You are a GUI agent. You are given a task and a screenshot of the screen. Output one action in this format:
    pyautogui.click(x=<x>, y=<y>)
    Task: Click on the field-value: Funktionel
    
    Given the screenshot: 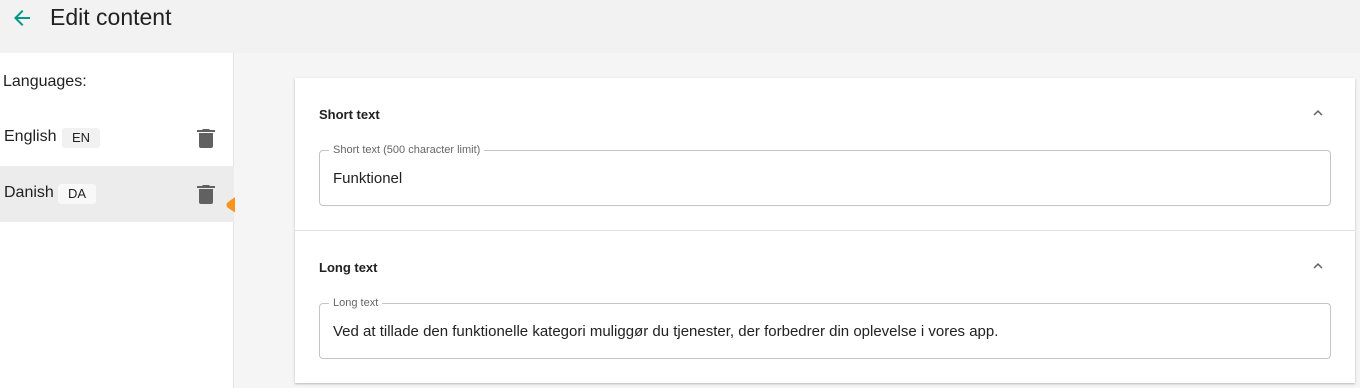 What is the action you would take?
    pyautogui.click(x=368, y=178)
    